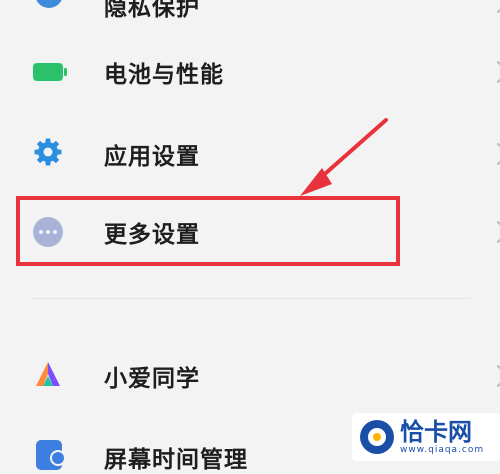  Describe the element at coordinates (344, 157) in the screenshot. I see `annotation-arrow` at that location.